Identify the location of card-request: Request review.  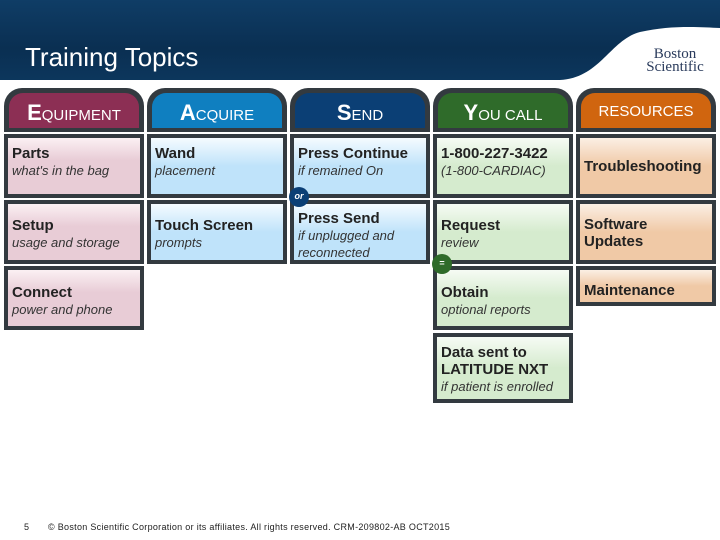
(503, 232).